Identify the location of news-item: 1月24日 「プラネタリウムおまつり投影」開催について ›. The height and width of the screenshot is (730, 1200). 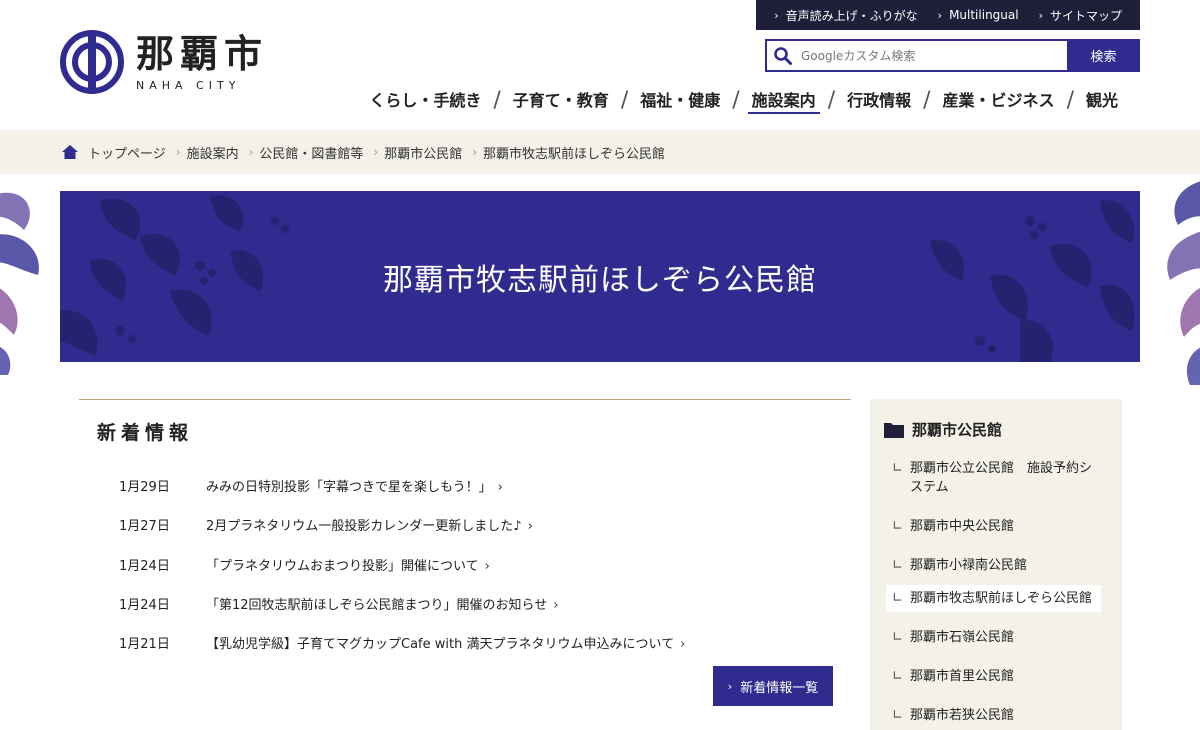
(479, 564).